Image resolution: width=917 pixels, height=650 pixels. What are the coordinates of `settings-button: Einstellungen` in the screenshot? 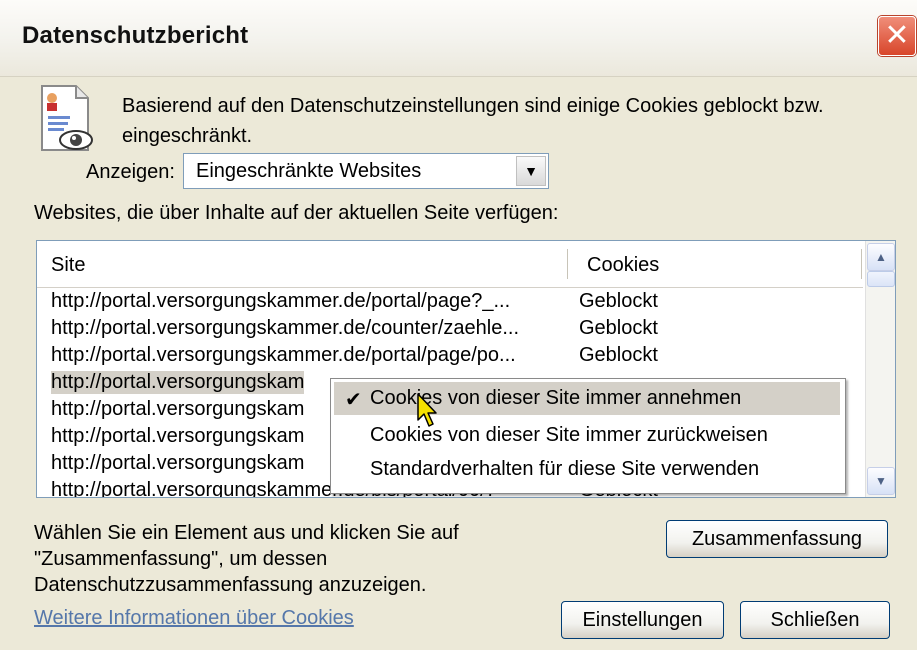 It's located at (642, 620).